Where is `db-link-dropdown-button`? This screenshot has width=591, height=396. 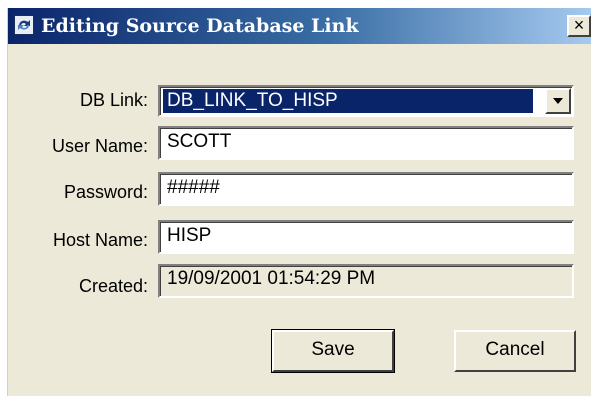 db-link-dropdown-button is located at coordinates (558, 101).